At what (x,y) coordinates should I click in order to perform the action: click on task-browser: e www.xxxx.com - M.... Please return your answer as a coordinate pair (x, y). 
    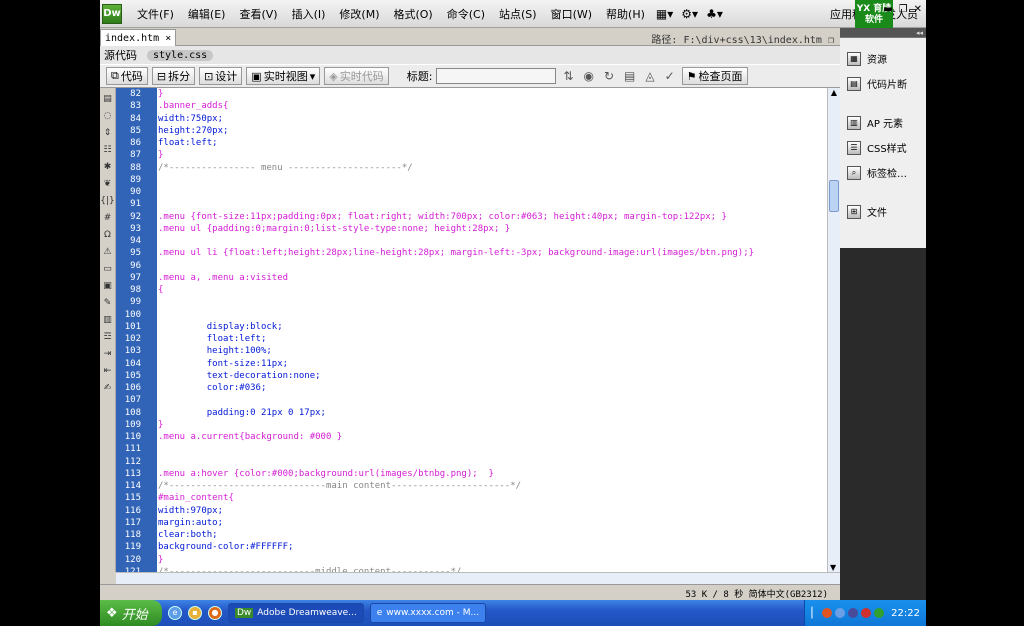
    Looking at the image, I should click on (428, 613).